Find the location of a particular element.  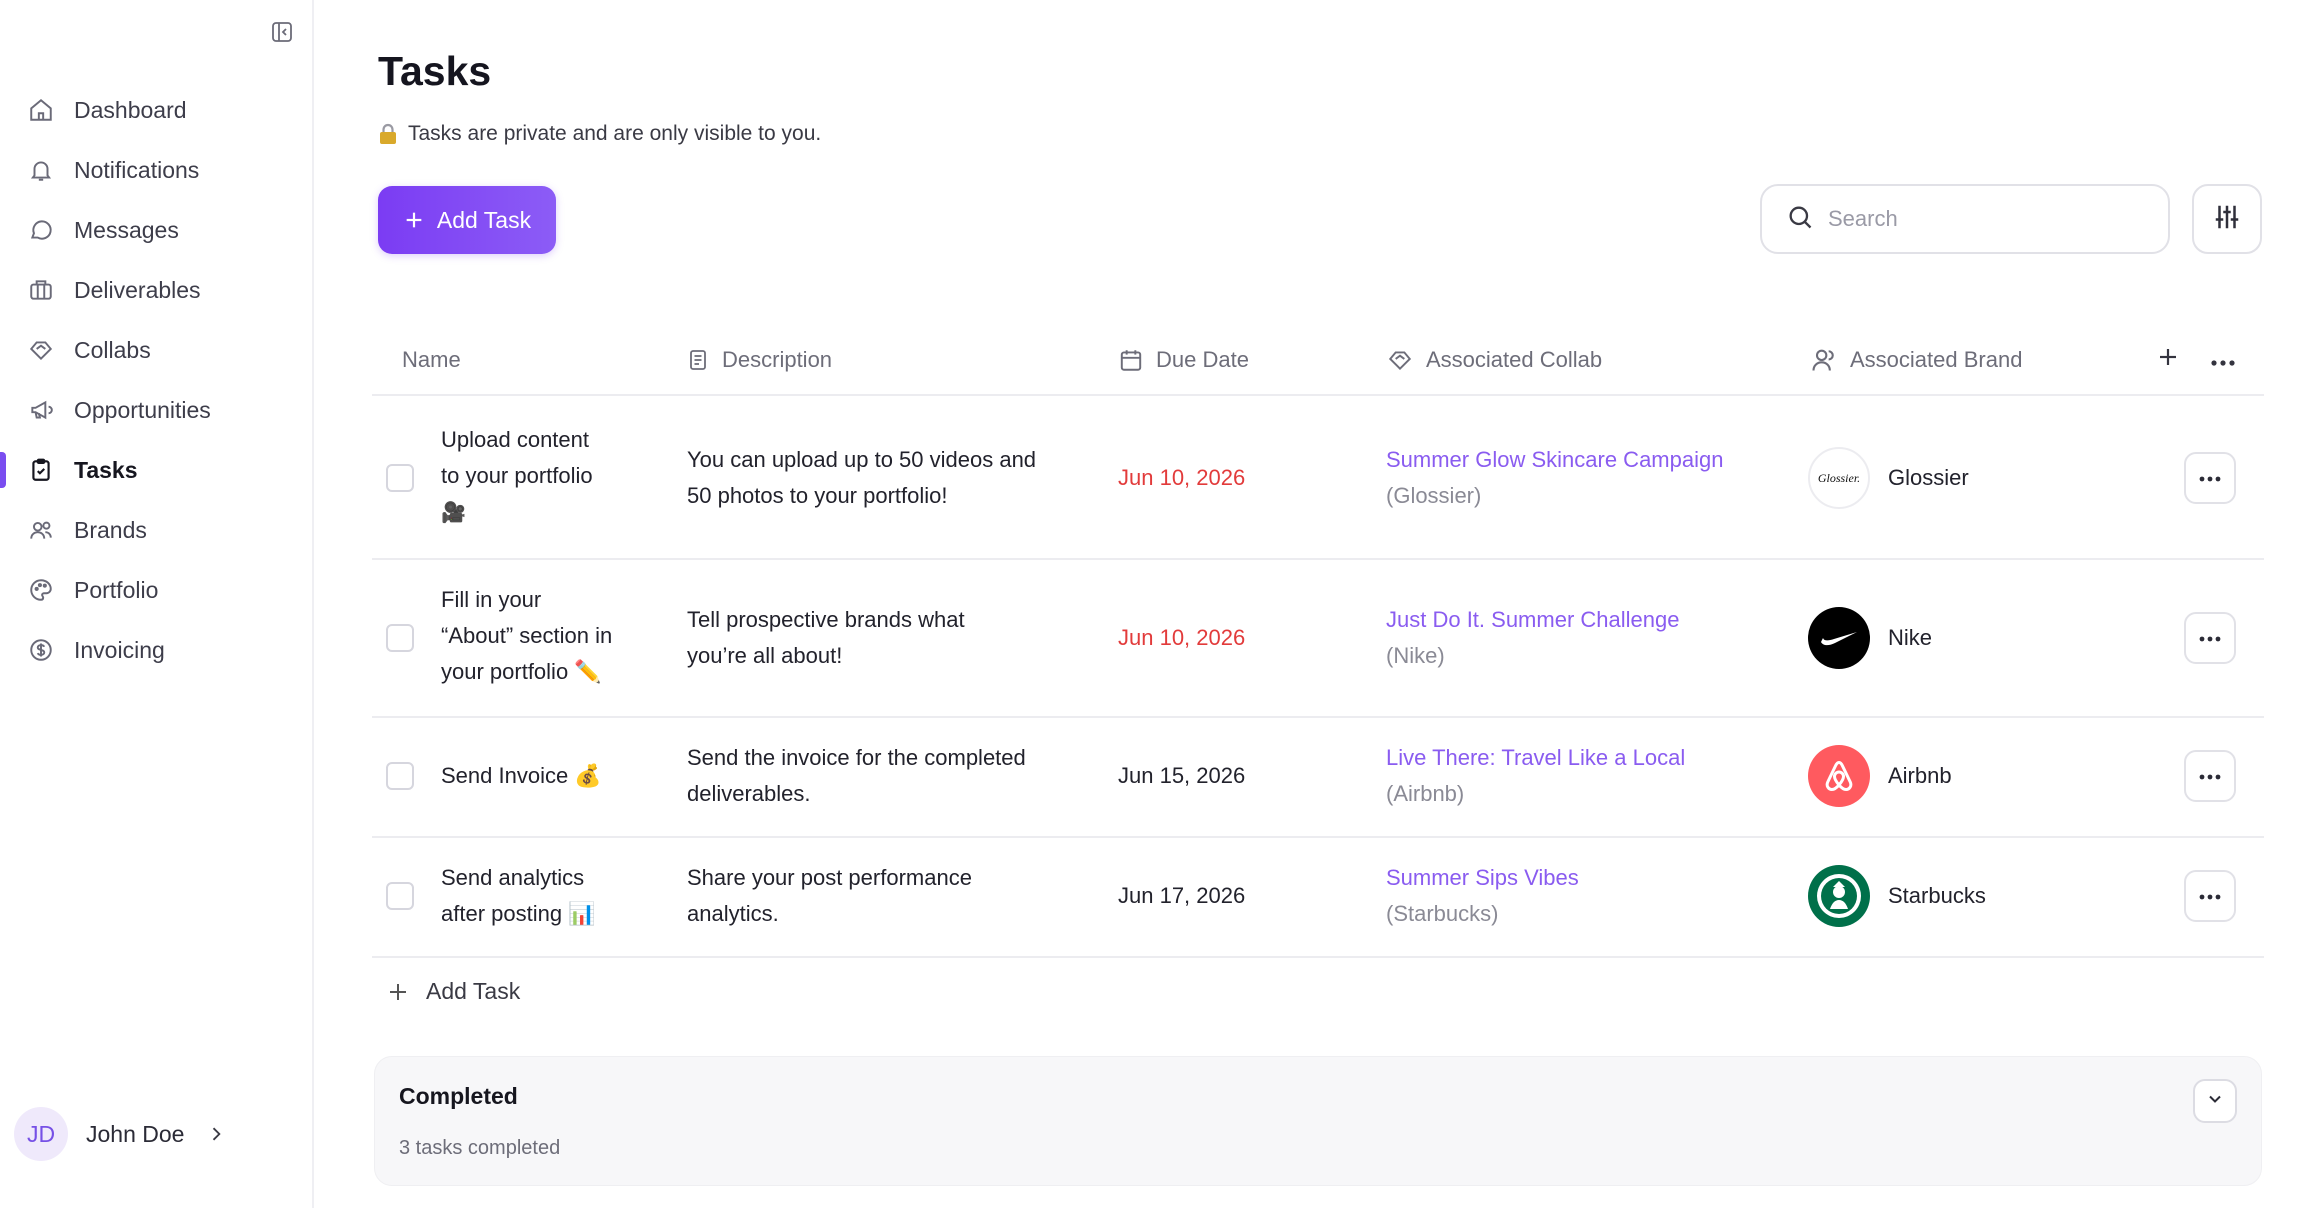

task-description-line: 50 photos to your portfolio! is located at coordinates (817, 495).